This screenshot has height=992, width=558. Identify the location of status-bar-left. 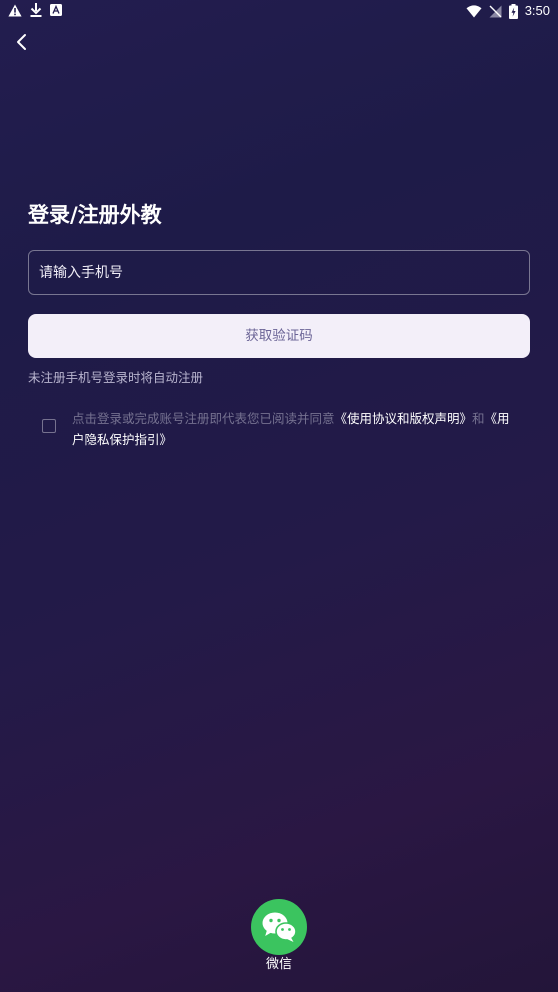
(35, 10).